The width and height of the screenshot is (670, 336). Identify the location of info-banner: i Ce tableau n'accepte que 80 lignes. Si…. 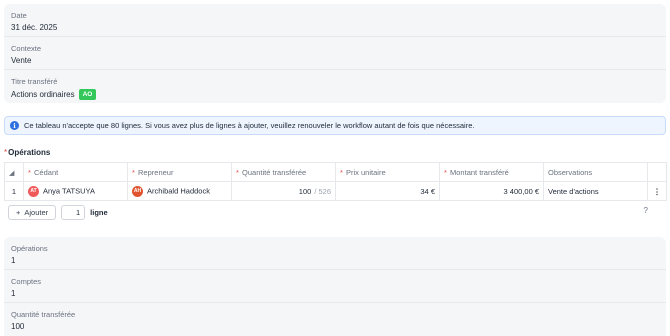
(335, 125).